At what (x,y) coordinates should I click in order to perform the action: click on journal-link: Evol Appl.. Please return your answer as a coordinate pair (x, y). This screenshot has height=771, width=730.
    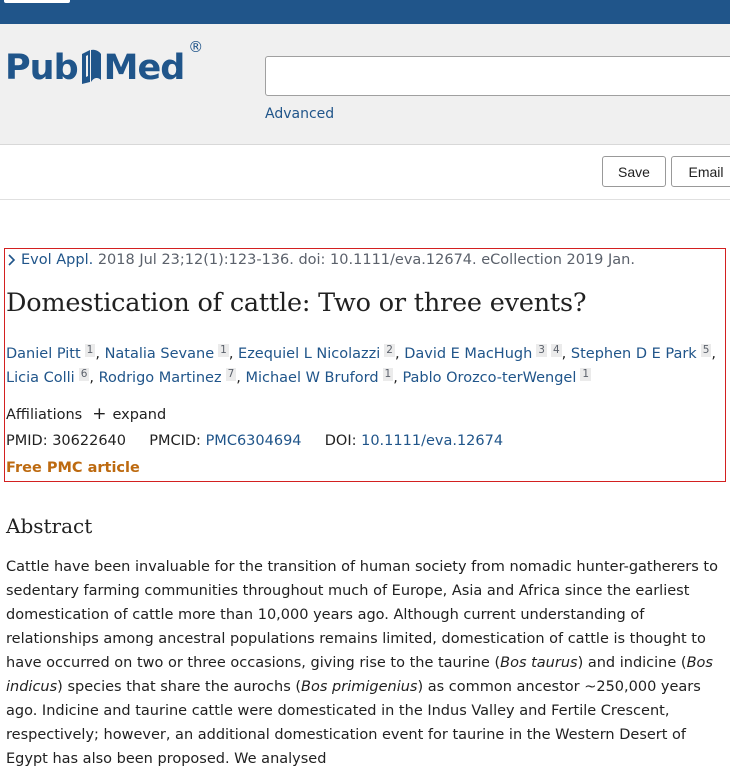
    Looking at the image, I should click on (57, 260).